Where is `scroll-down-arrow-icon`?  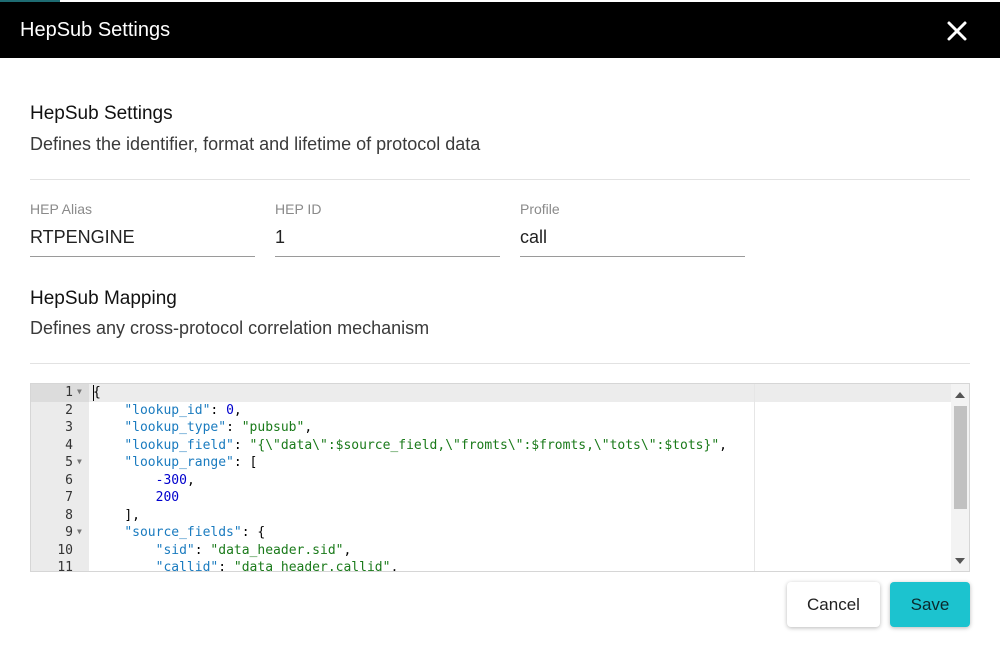
scroll-down-arrow-icon is located at coordinates (960, 561).